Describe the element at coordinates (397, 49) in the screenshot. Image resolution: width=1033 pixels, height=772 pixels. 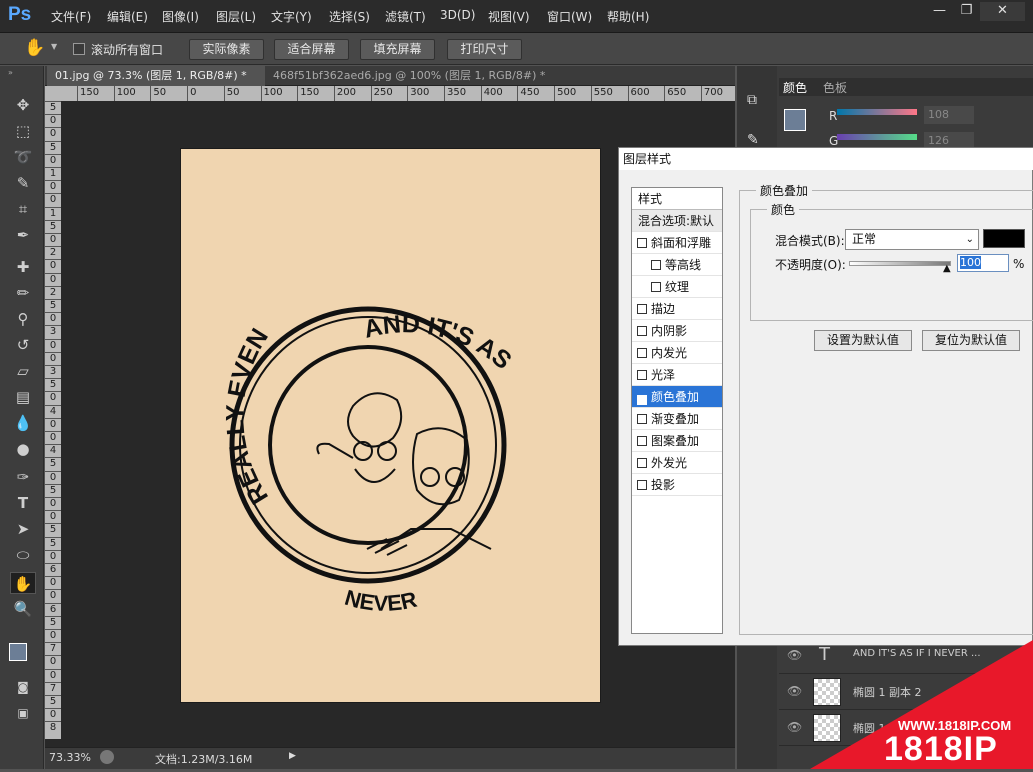
I see `fill-screen-button: 填充屏幕` at that location.